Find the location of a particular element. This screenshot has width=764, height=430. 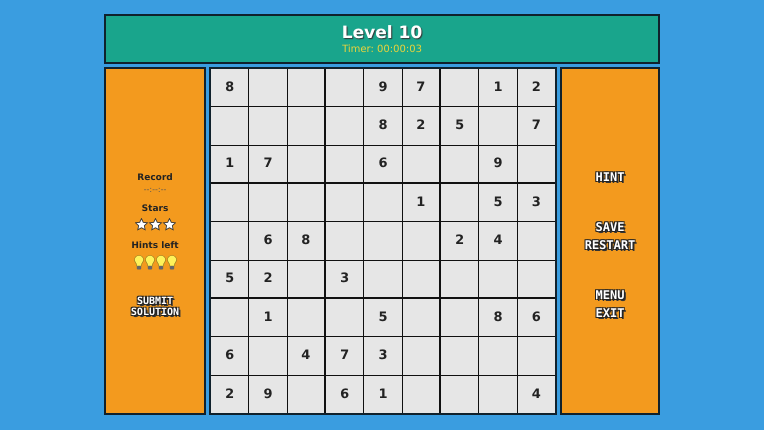

timer-text: Timer: 00:00:03 is located at coordinates (382, 49).